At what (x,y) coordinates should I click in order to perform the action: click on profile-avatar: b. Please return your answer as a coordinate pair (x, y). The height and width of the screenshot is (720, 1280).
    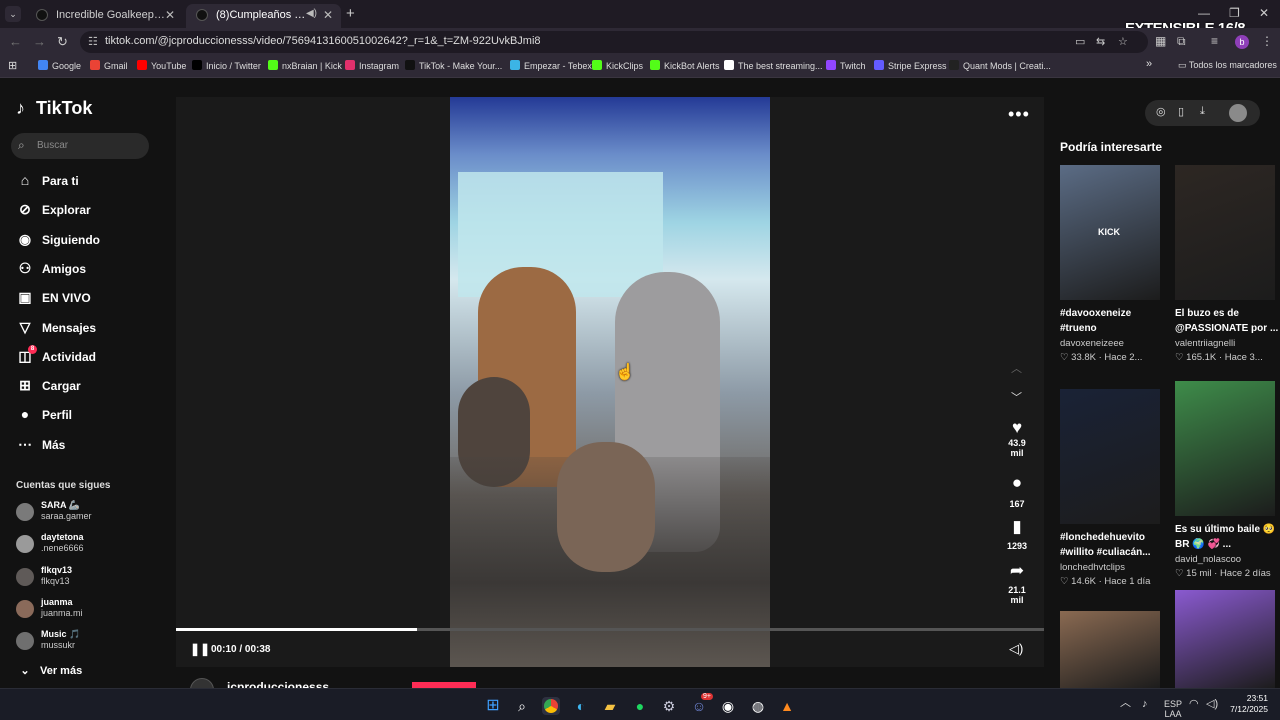
    Looking at the image, I should click on (1242, 42).